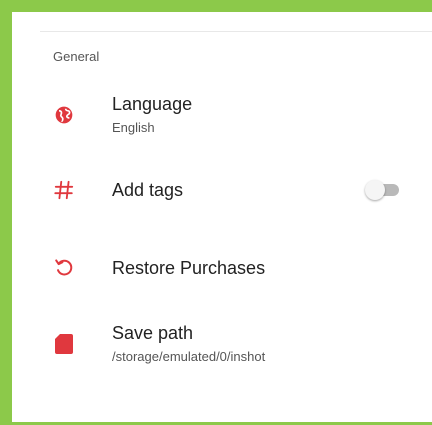 This screenshot has height=425, width=432. What do you see at coordinates (64, 115) in the screenshot?
I see `globe-icon` at bounding box center [64, 115].